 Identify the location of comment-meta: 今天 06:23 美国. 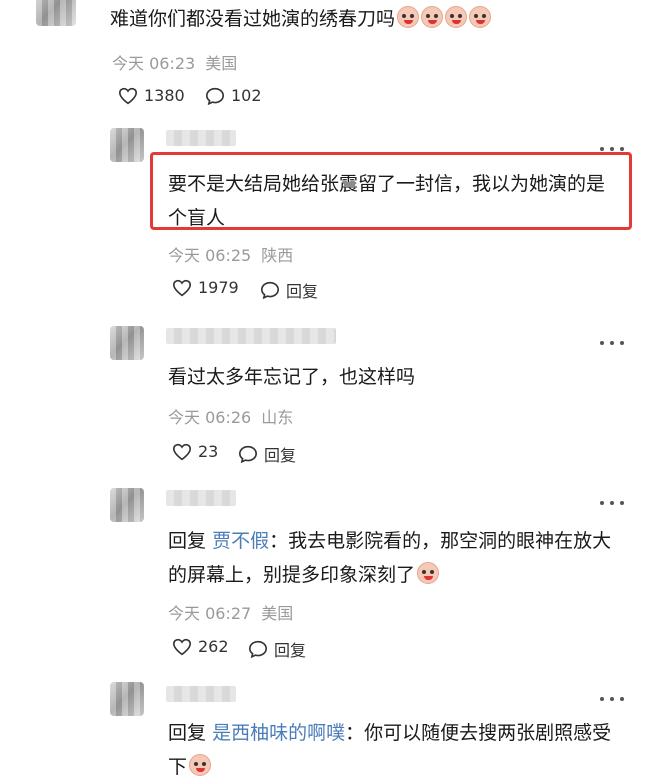
(179, 62).